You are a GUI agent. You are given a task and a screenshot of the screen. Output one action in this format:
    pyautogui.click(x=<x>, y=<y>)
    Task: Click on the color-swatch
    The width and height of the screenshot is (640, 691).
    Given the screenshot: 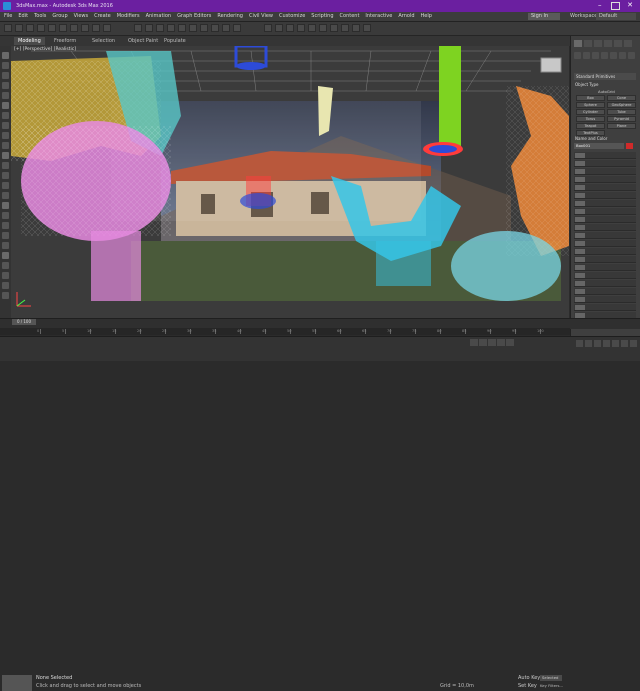 What is the action you would take?
    pyautogui.click(x=629, y=146)
    